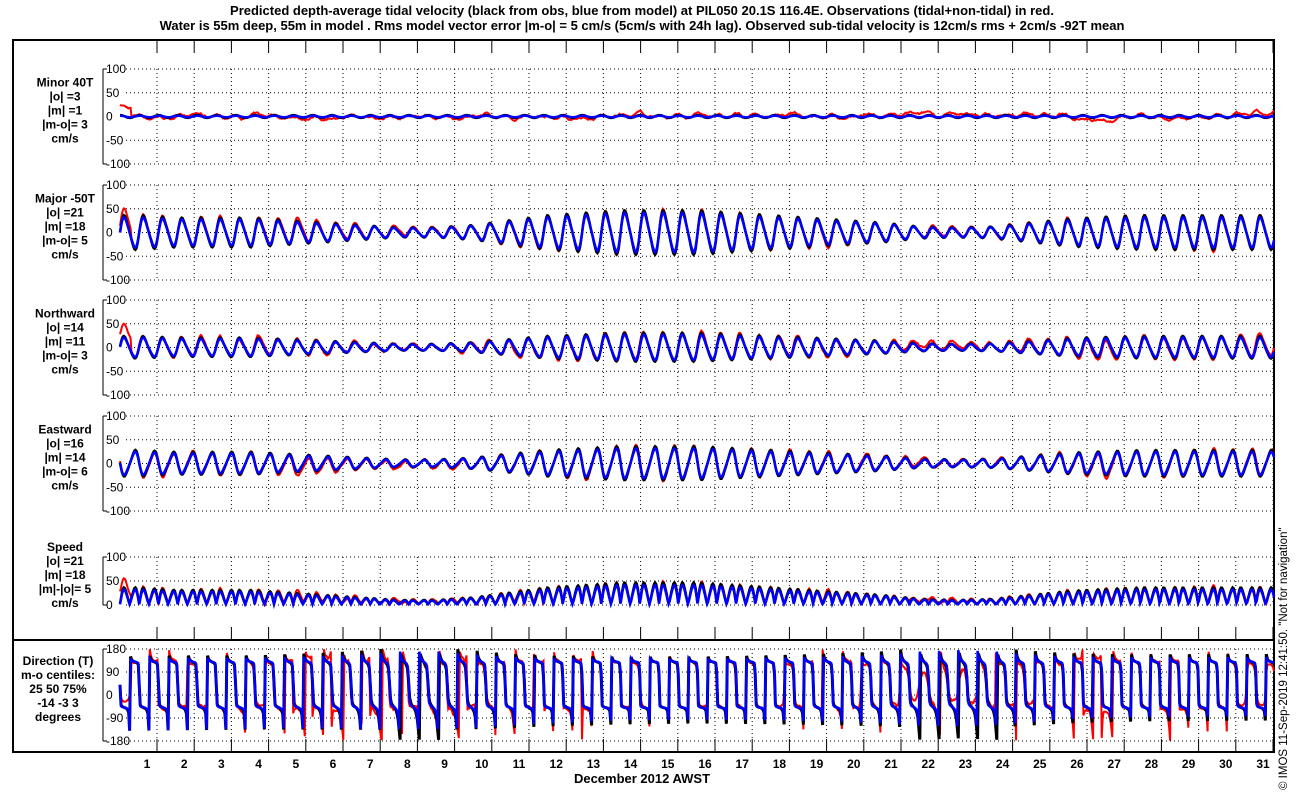 The height and width of the screenshot is (800, 1300). Describe the element at coordinates (113, 672) in the screenshot. I see `y-tick-label: 90` at that location.